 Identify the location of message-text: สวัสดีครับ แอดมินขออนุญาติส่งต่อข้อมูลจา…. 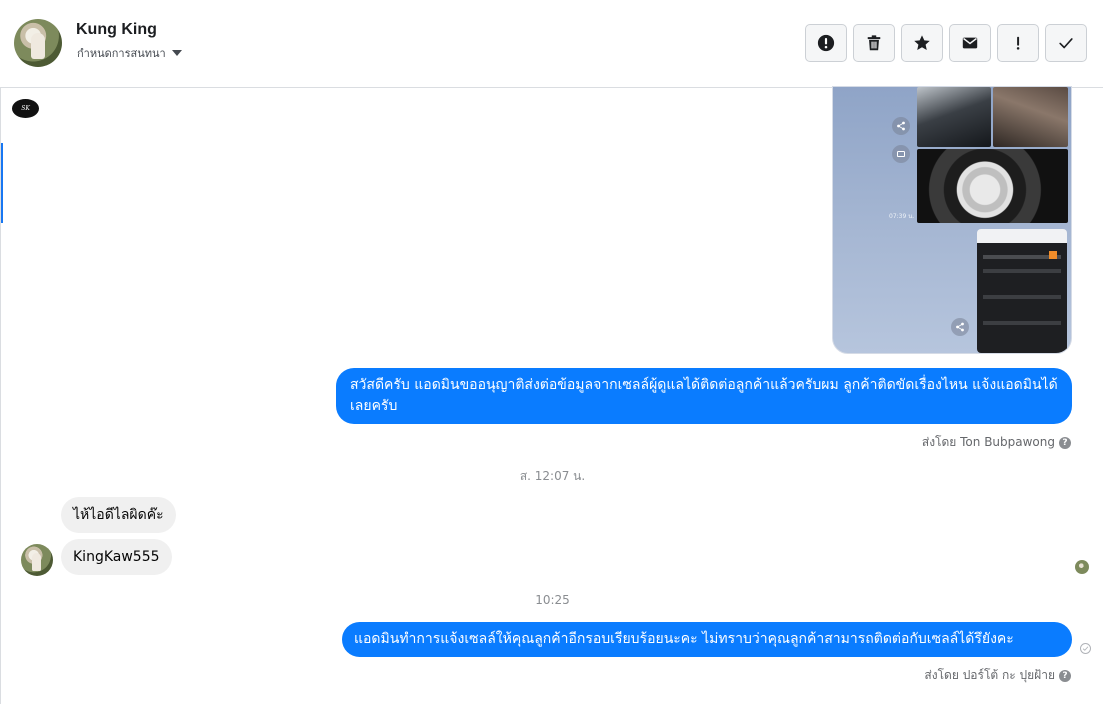
(704, 395).